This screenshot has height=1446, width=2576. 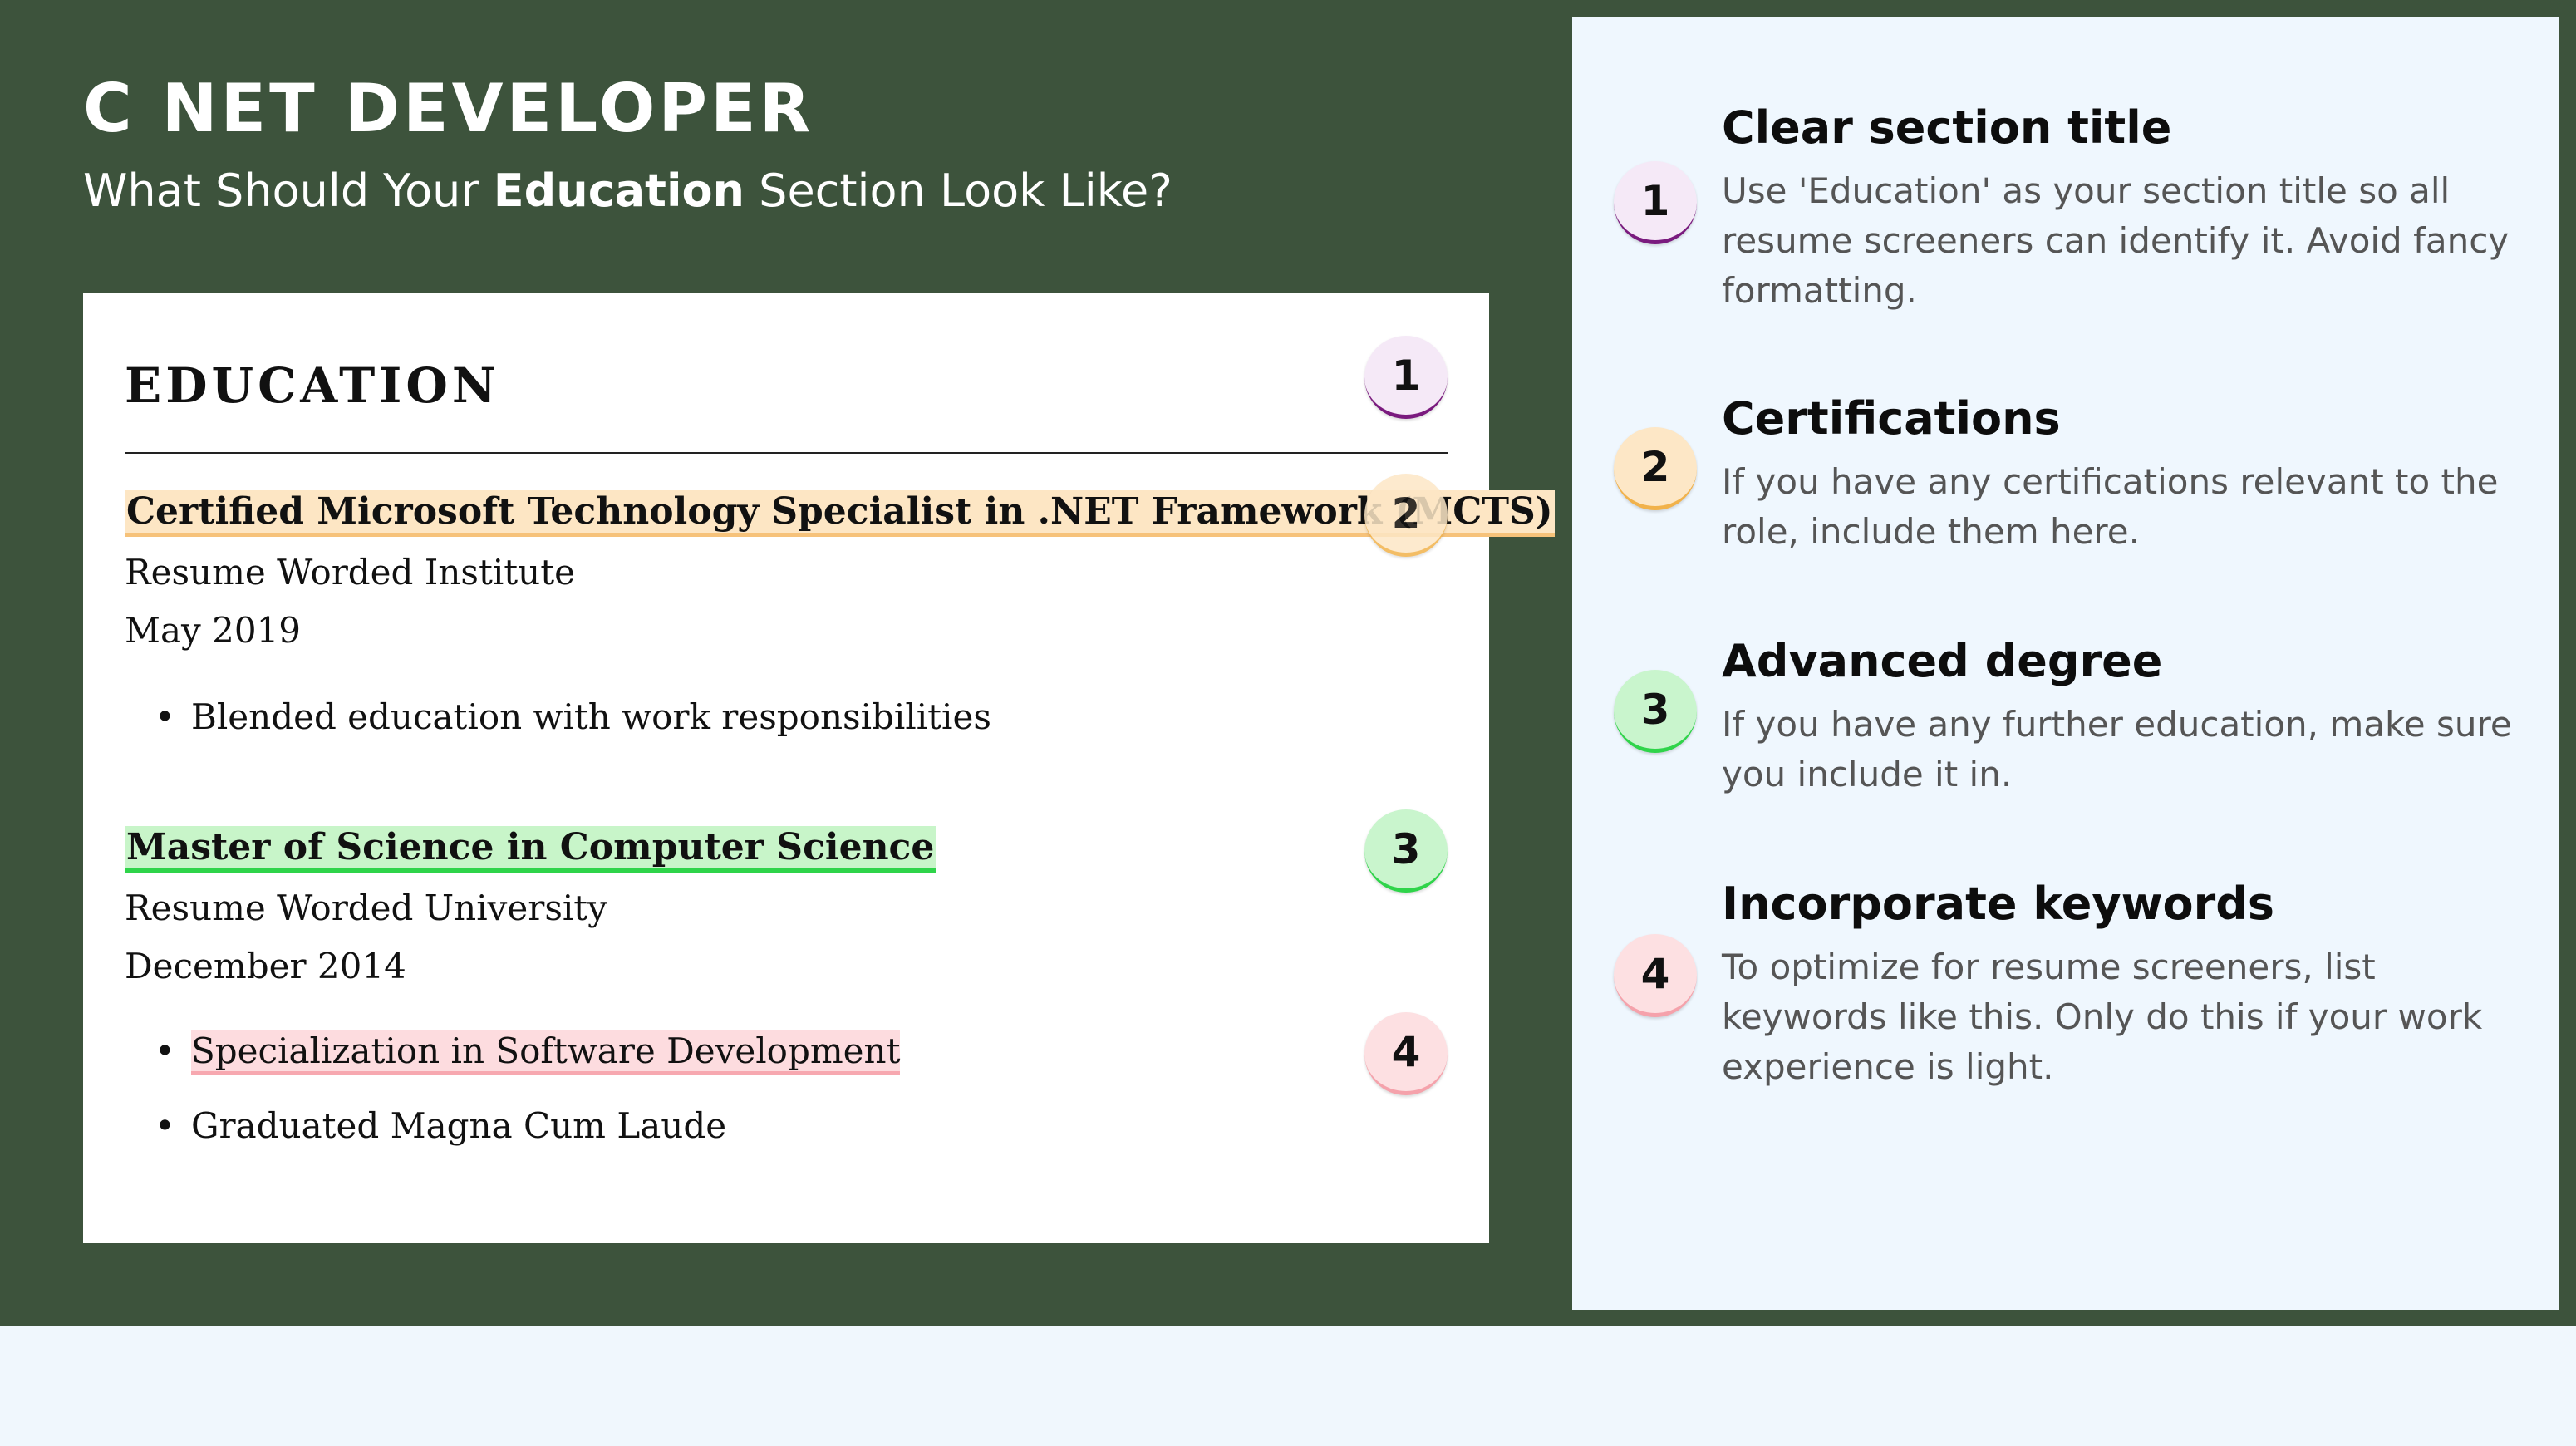 What do you see at coordinates (1655, 468) in the screenshot?
I see `tip-2-badge: 2` at bounding box center [1655, 468].